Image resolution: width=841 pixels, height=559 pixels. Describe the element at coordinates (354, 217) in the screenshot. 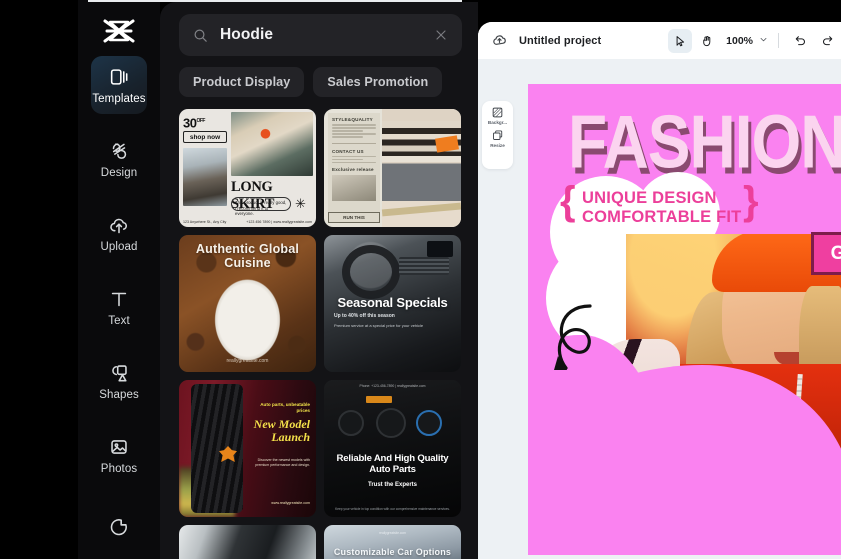

I see `thumb-button: RUN THIS` at that location.